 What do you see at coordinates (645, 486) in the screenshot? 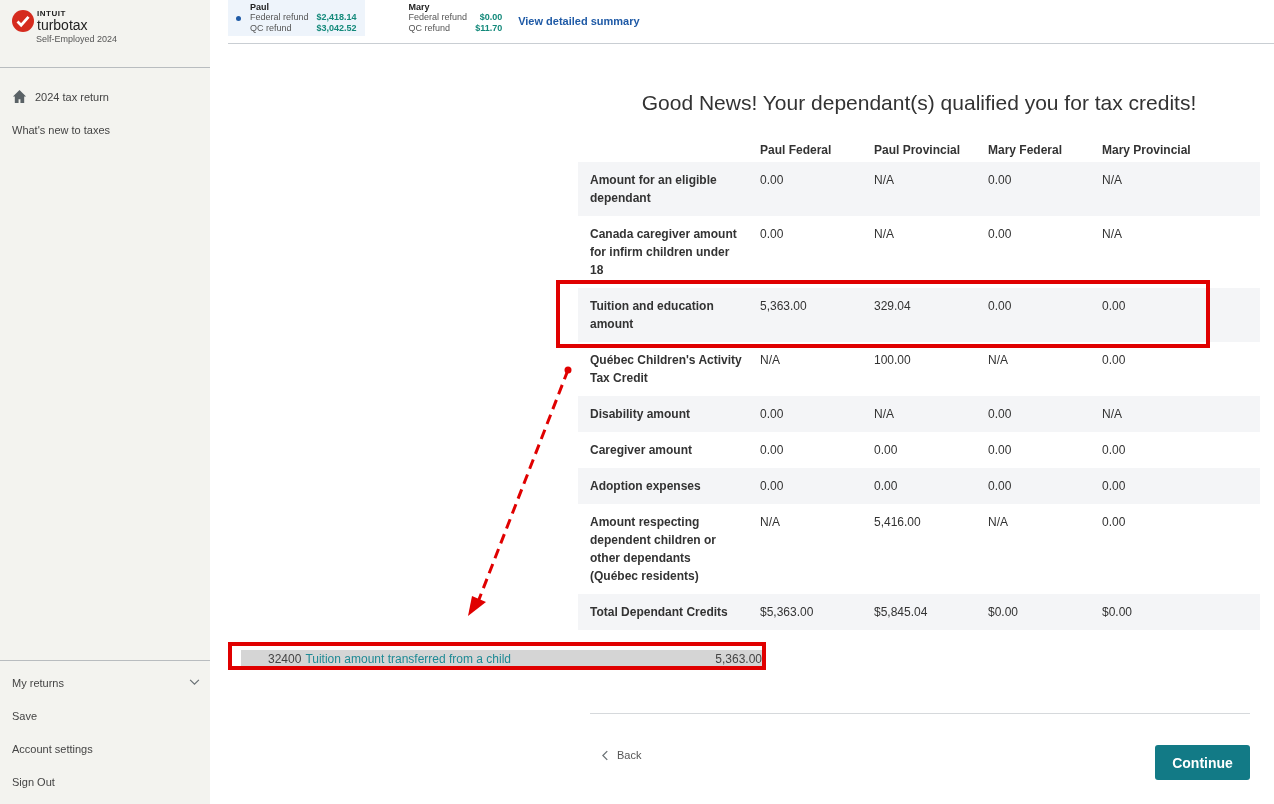
I see `row-label: Adoption expenses` at bounding box center [645, 486].